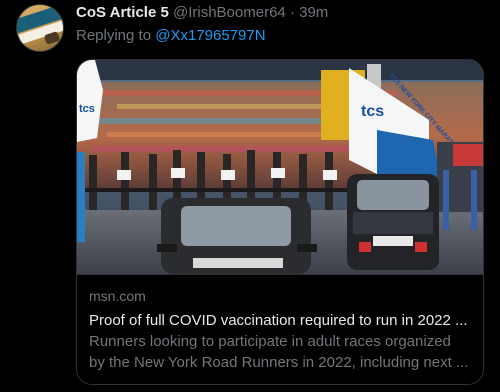  Describe the element at coordinates (122, 12) in the screenshot. I see `author-name: CoS Article 5` at that location.